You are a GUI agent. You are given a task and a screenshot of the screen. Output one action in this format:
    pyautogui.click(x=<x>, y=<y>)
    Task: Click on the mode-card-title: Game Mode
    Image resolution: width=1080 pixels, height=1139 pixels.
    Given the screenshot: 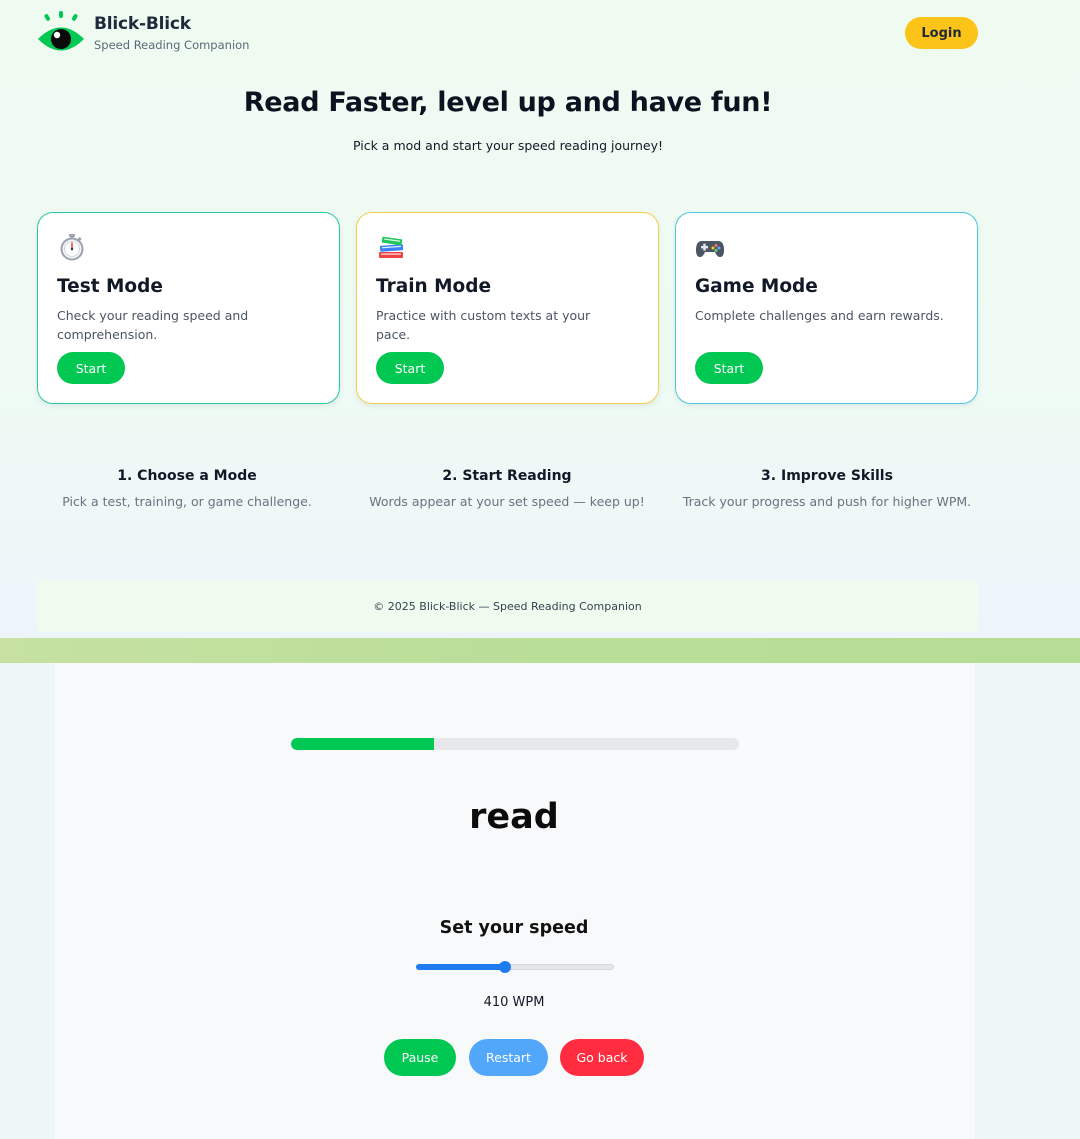 What is the action you would take?
    pyautogui.click(x=756, y=286)
    